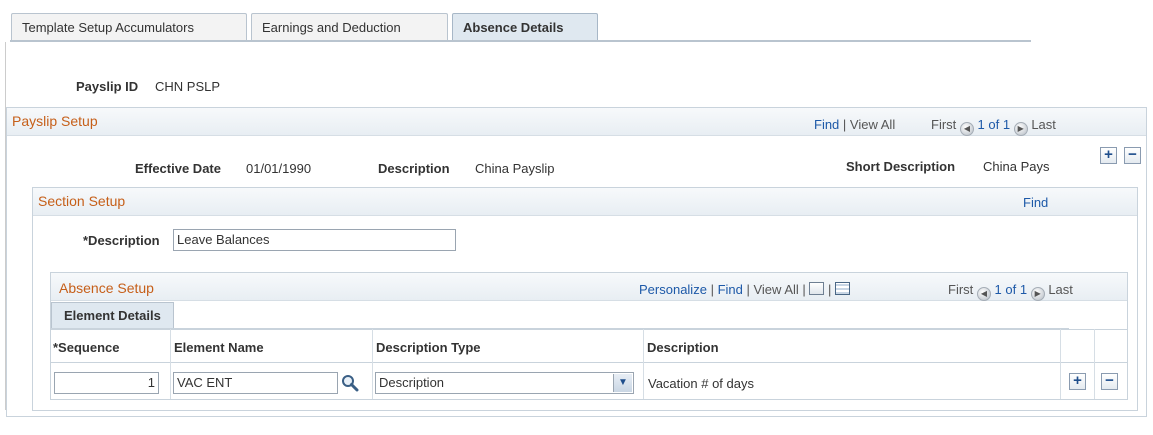 The image size is (1153, 435). What do you see at coordinates (775, 289) in the screenshot?
I see `absence-view-all-link: View All` at bounding box center [775, 289].